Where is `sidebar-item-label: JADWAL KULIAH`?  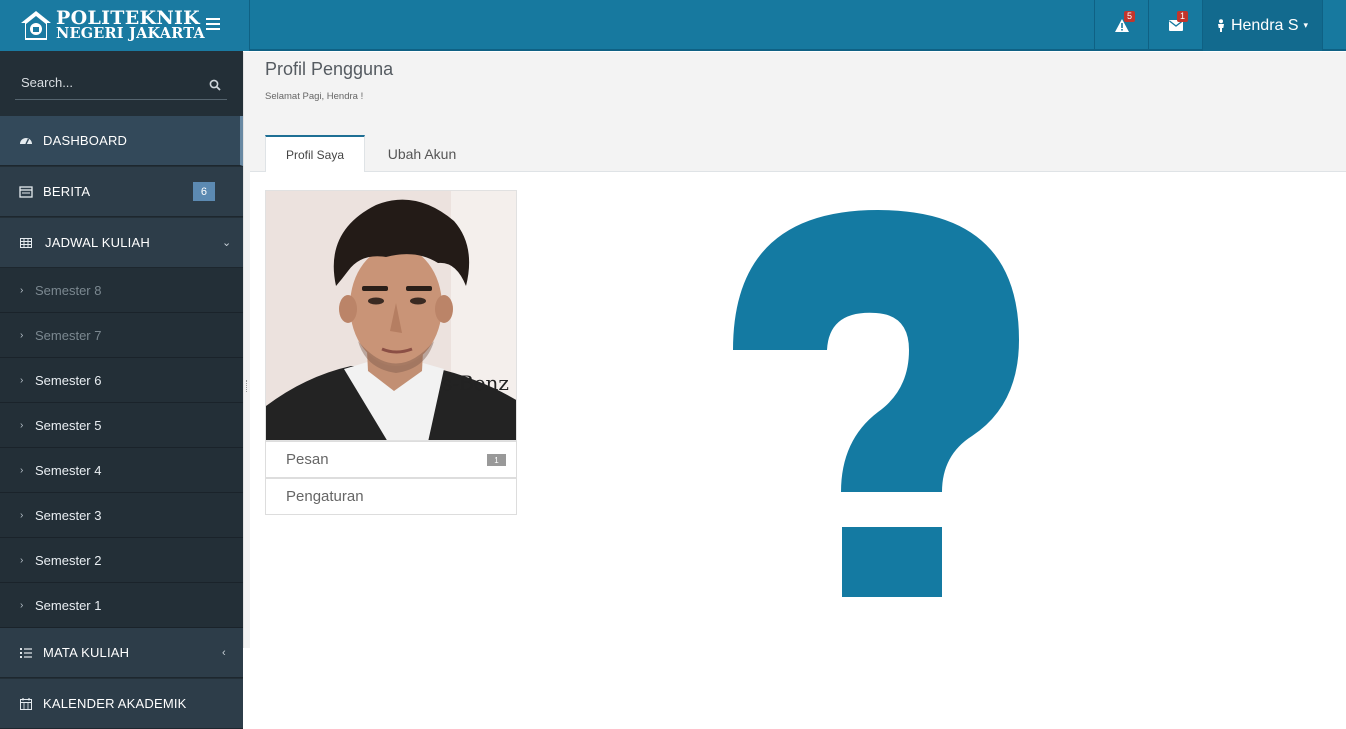 sidebar-item-label: JADWAL KULIAH is located at coordinates (97, 242).